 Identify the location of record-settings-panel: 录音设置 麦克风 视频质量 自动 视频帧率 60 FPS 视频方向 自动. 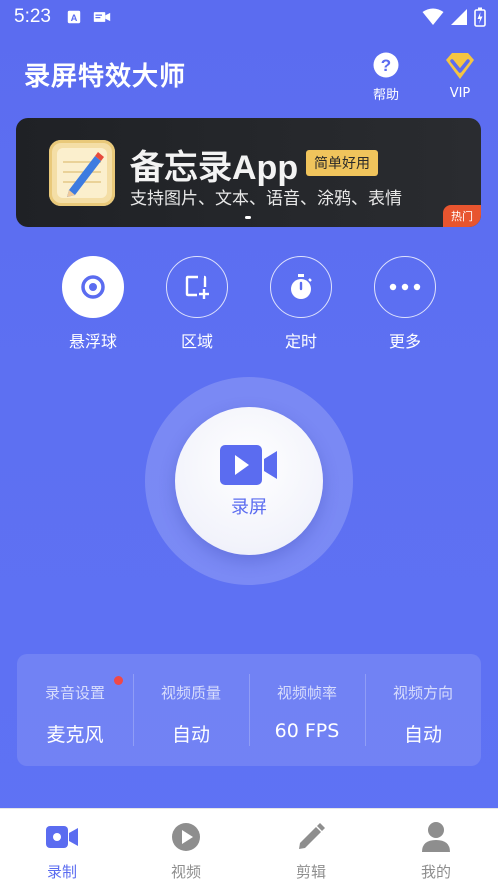
(249, 710).